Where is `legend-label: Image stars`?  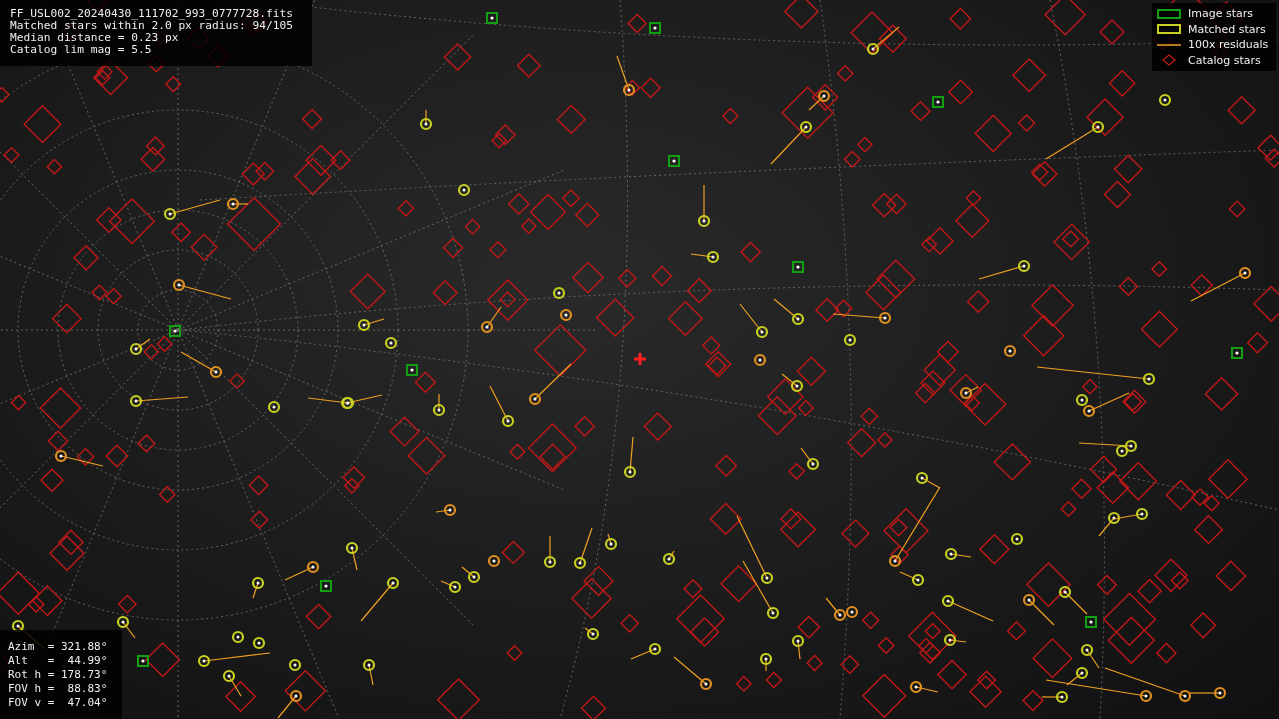
legend-label: Image stars is located at coordinates (1220, 14).